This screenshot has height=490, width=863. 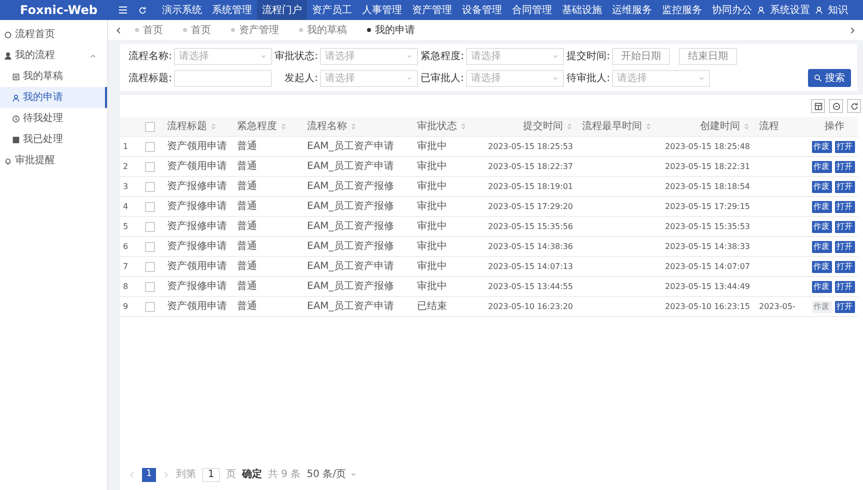 What do you see at coordinates (588, 57) in the screenshot?
I see `field-label: 提交时间:` at bounding box center [588, 57].